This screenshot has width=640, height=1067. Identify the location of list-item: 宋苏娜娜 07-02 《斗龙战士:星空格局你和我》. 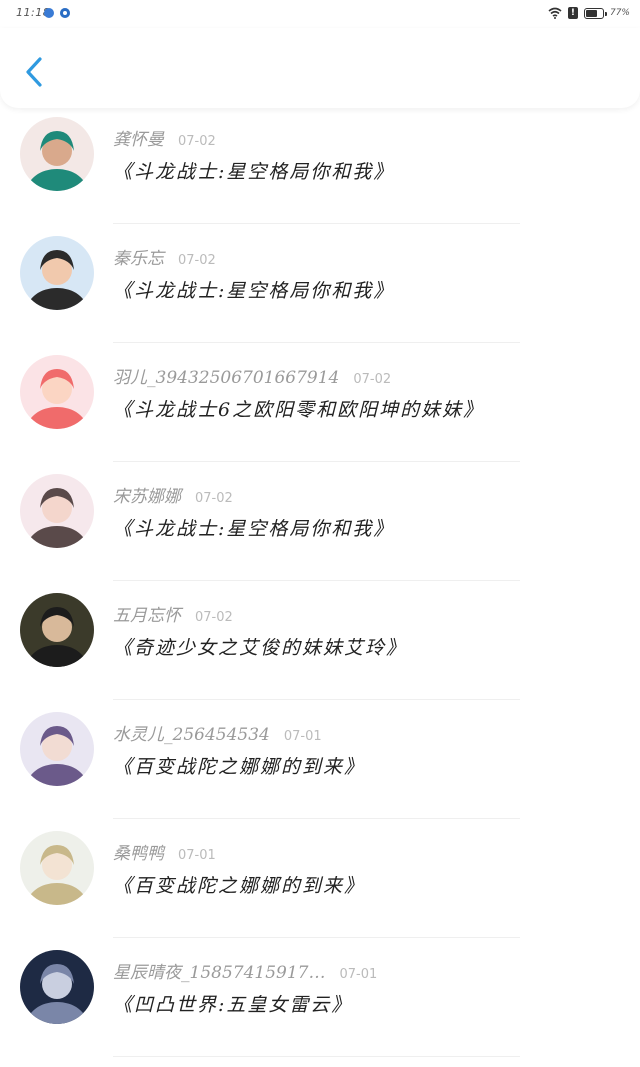
(320, 521).